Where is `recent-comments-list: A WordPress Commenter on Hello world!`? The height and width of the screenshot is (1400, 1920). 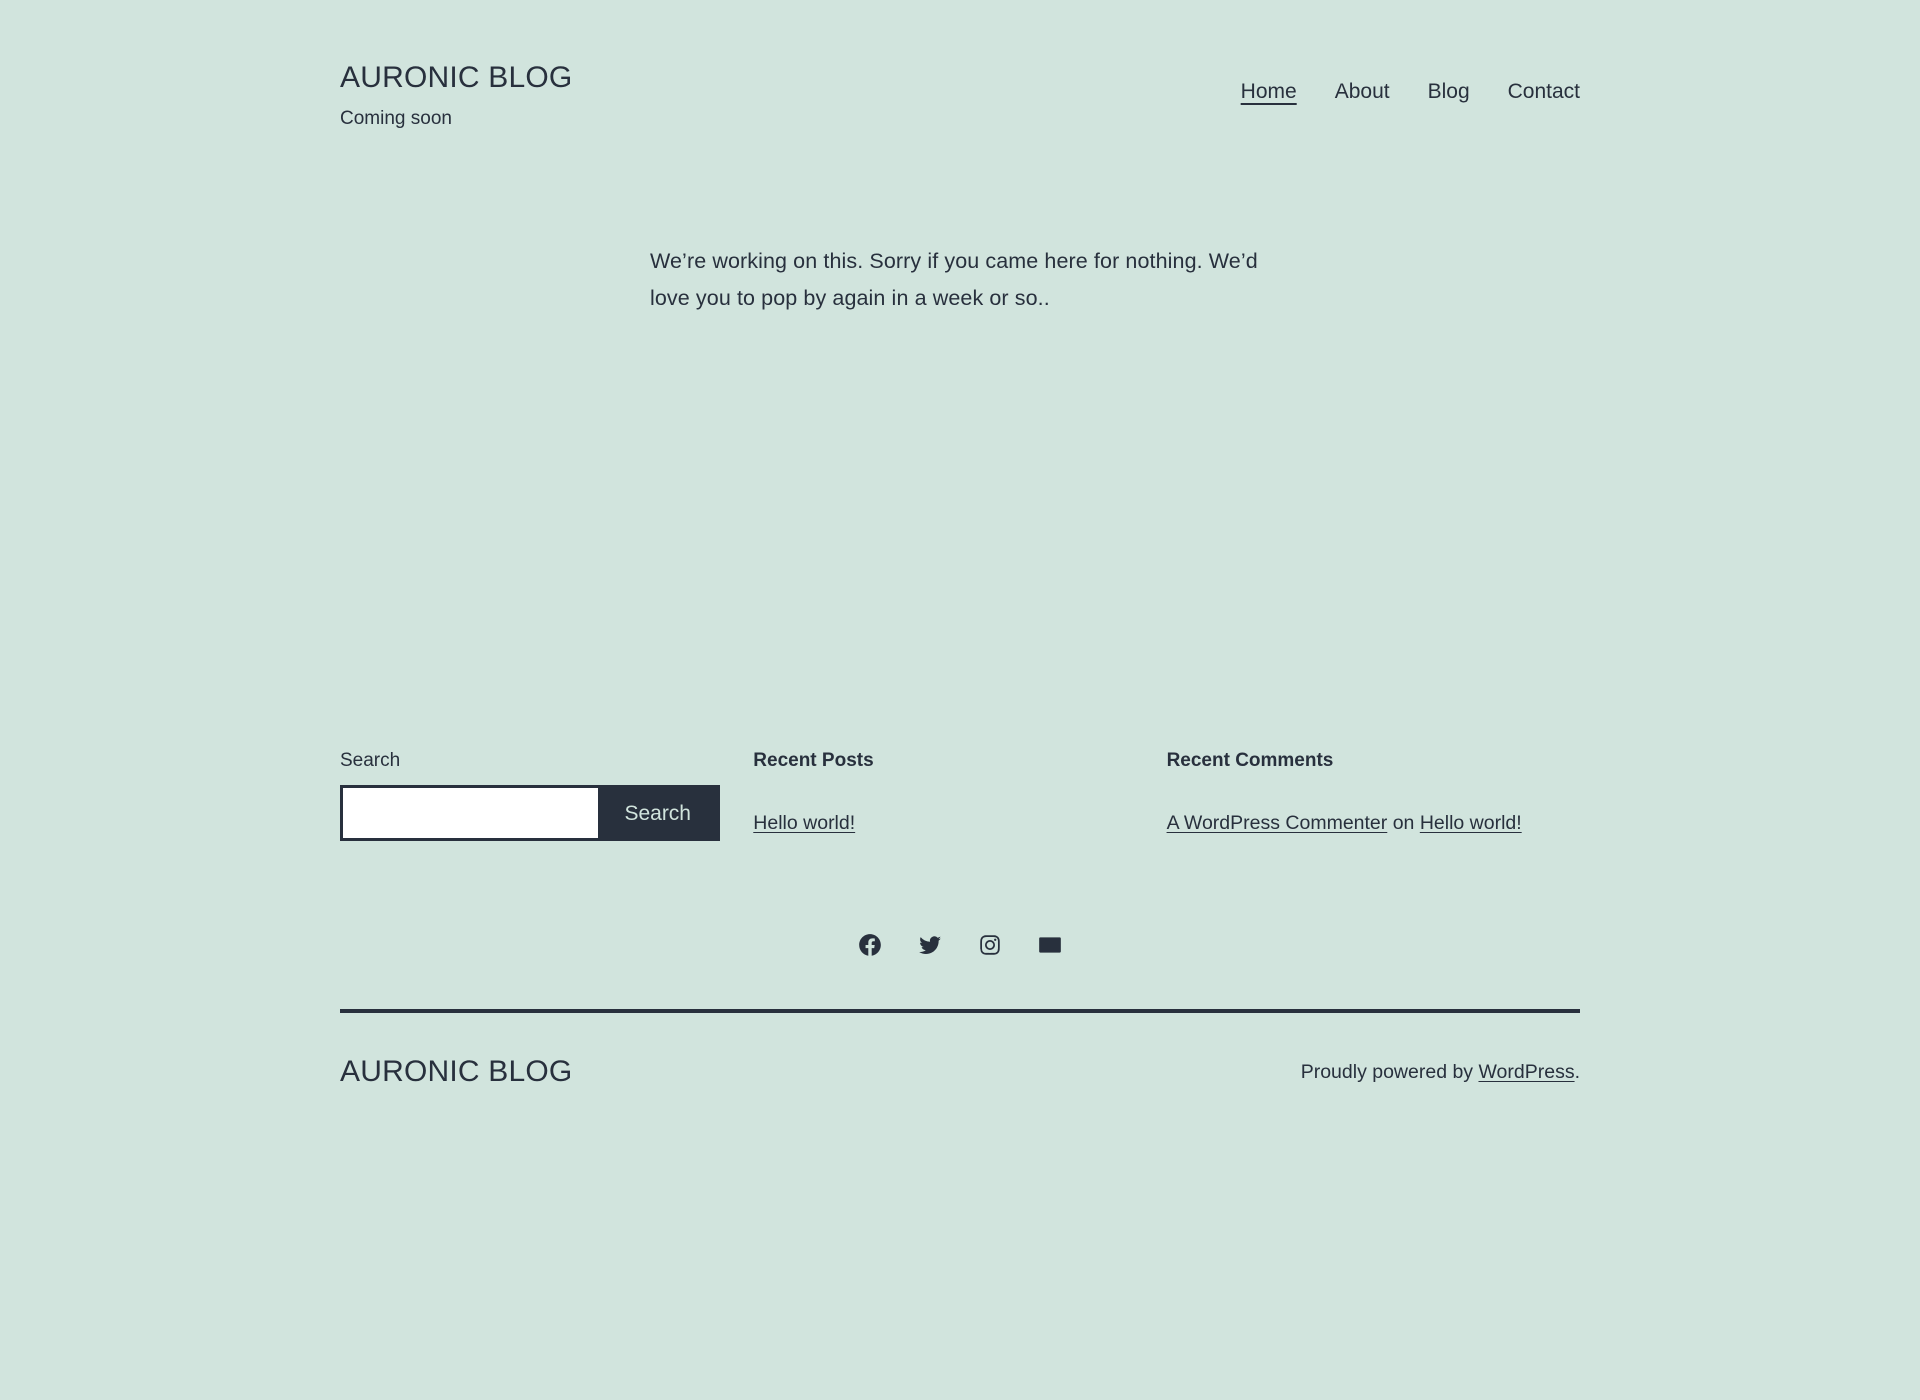
recent-comments-list: A WordPress Commenter on Hello world! is located at coordinates (1353, 823).